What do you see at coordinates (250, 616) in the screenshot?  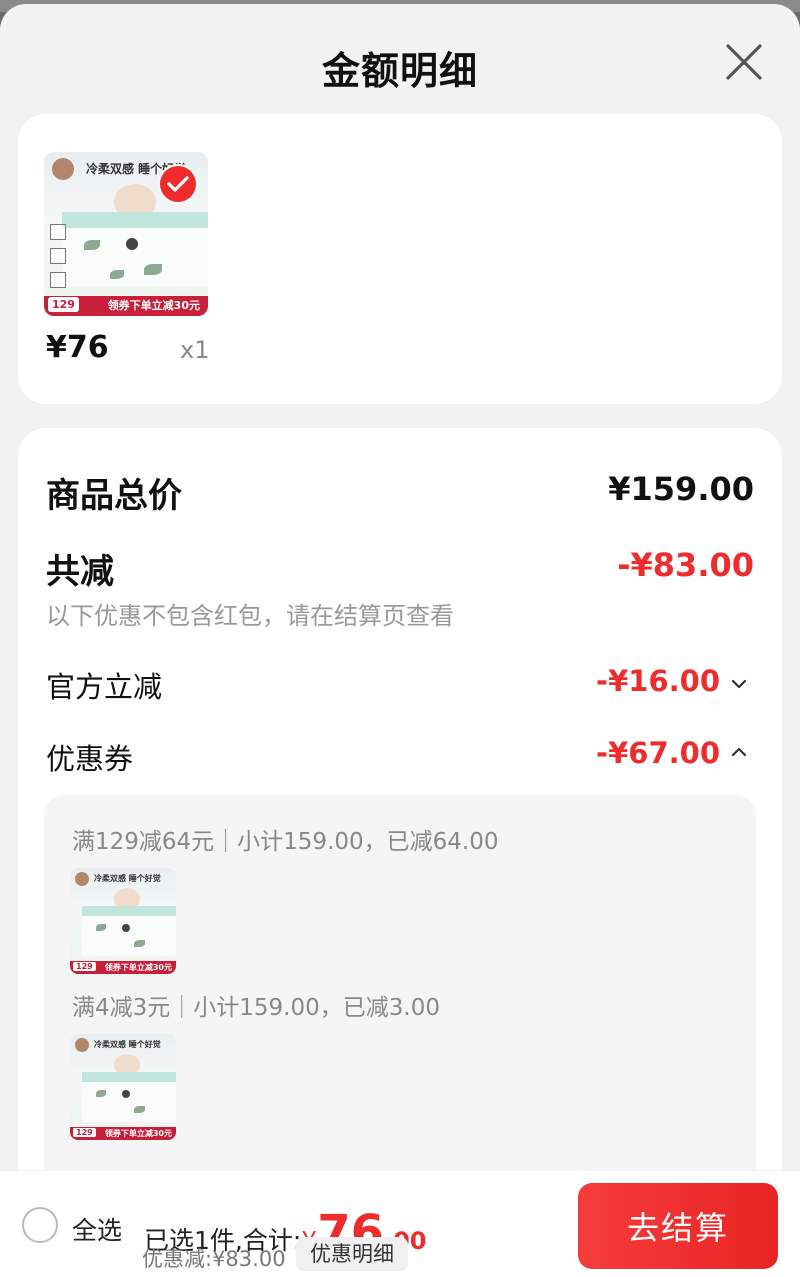 I see `reduce-note: 以下优惠不包含红包，请在结算页查看` at bounding box center [250, 616].